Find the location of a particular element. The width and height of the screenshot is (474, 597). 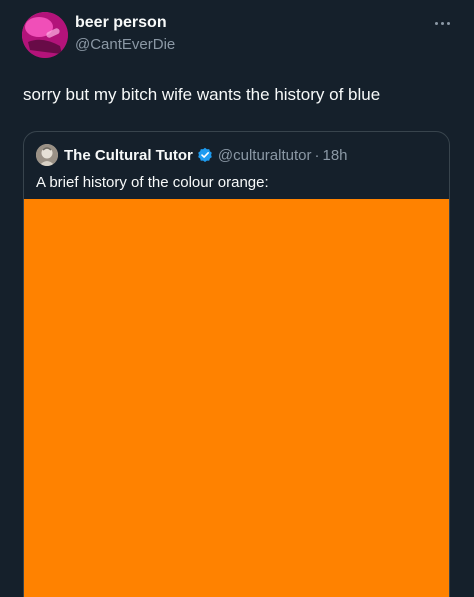

more-options-button is located at coordinates (442, 23).